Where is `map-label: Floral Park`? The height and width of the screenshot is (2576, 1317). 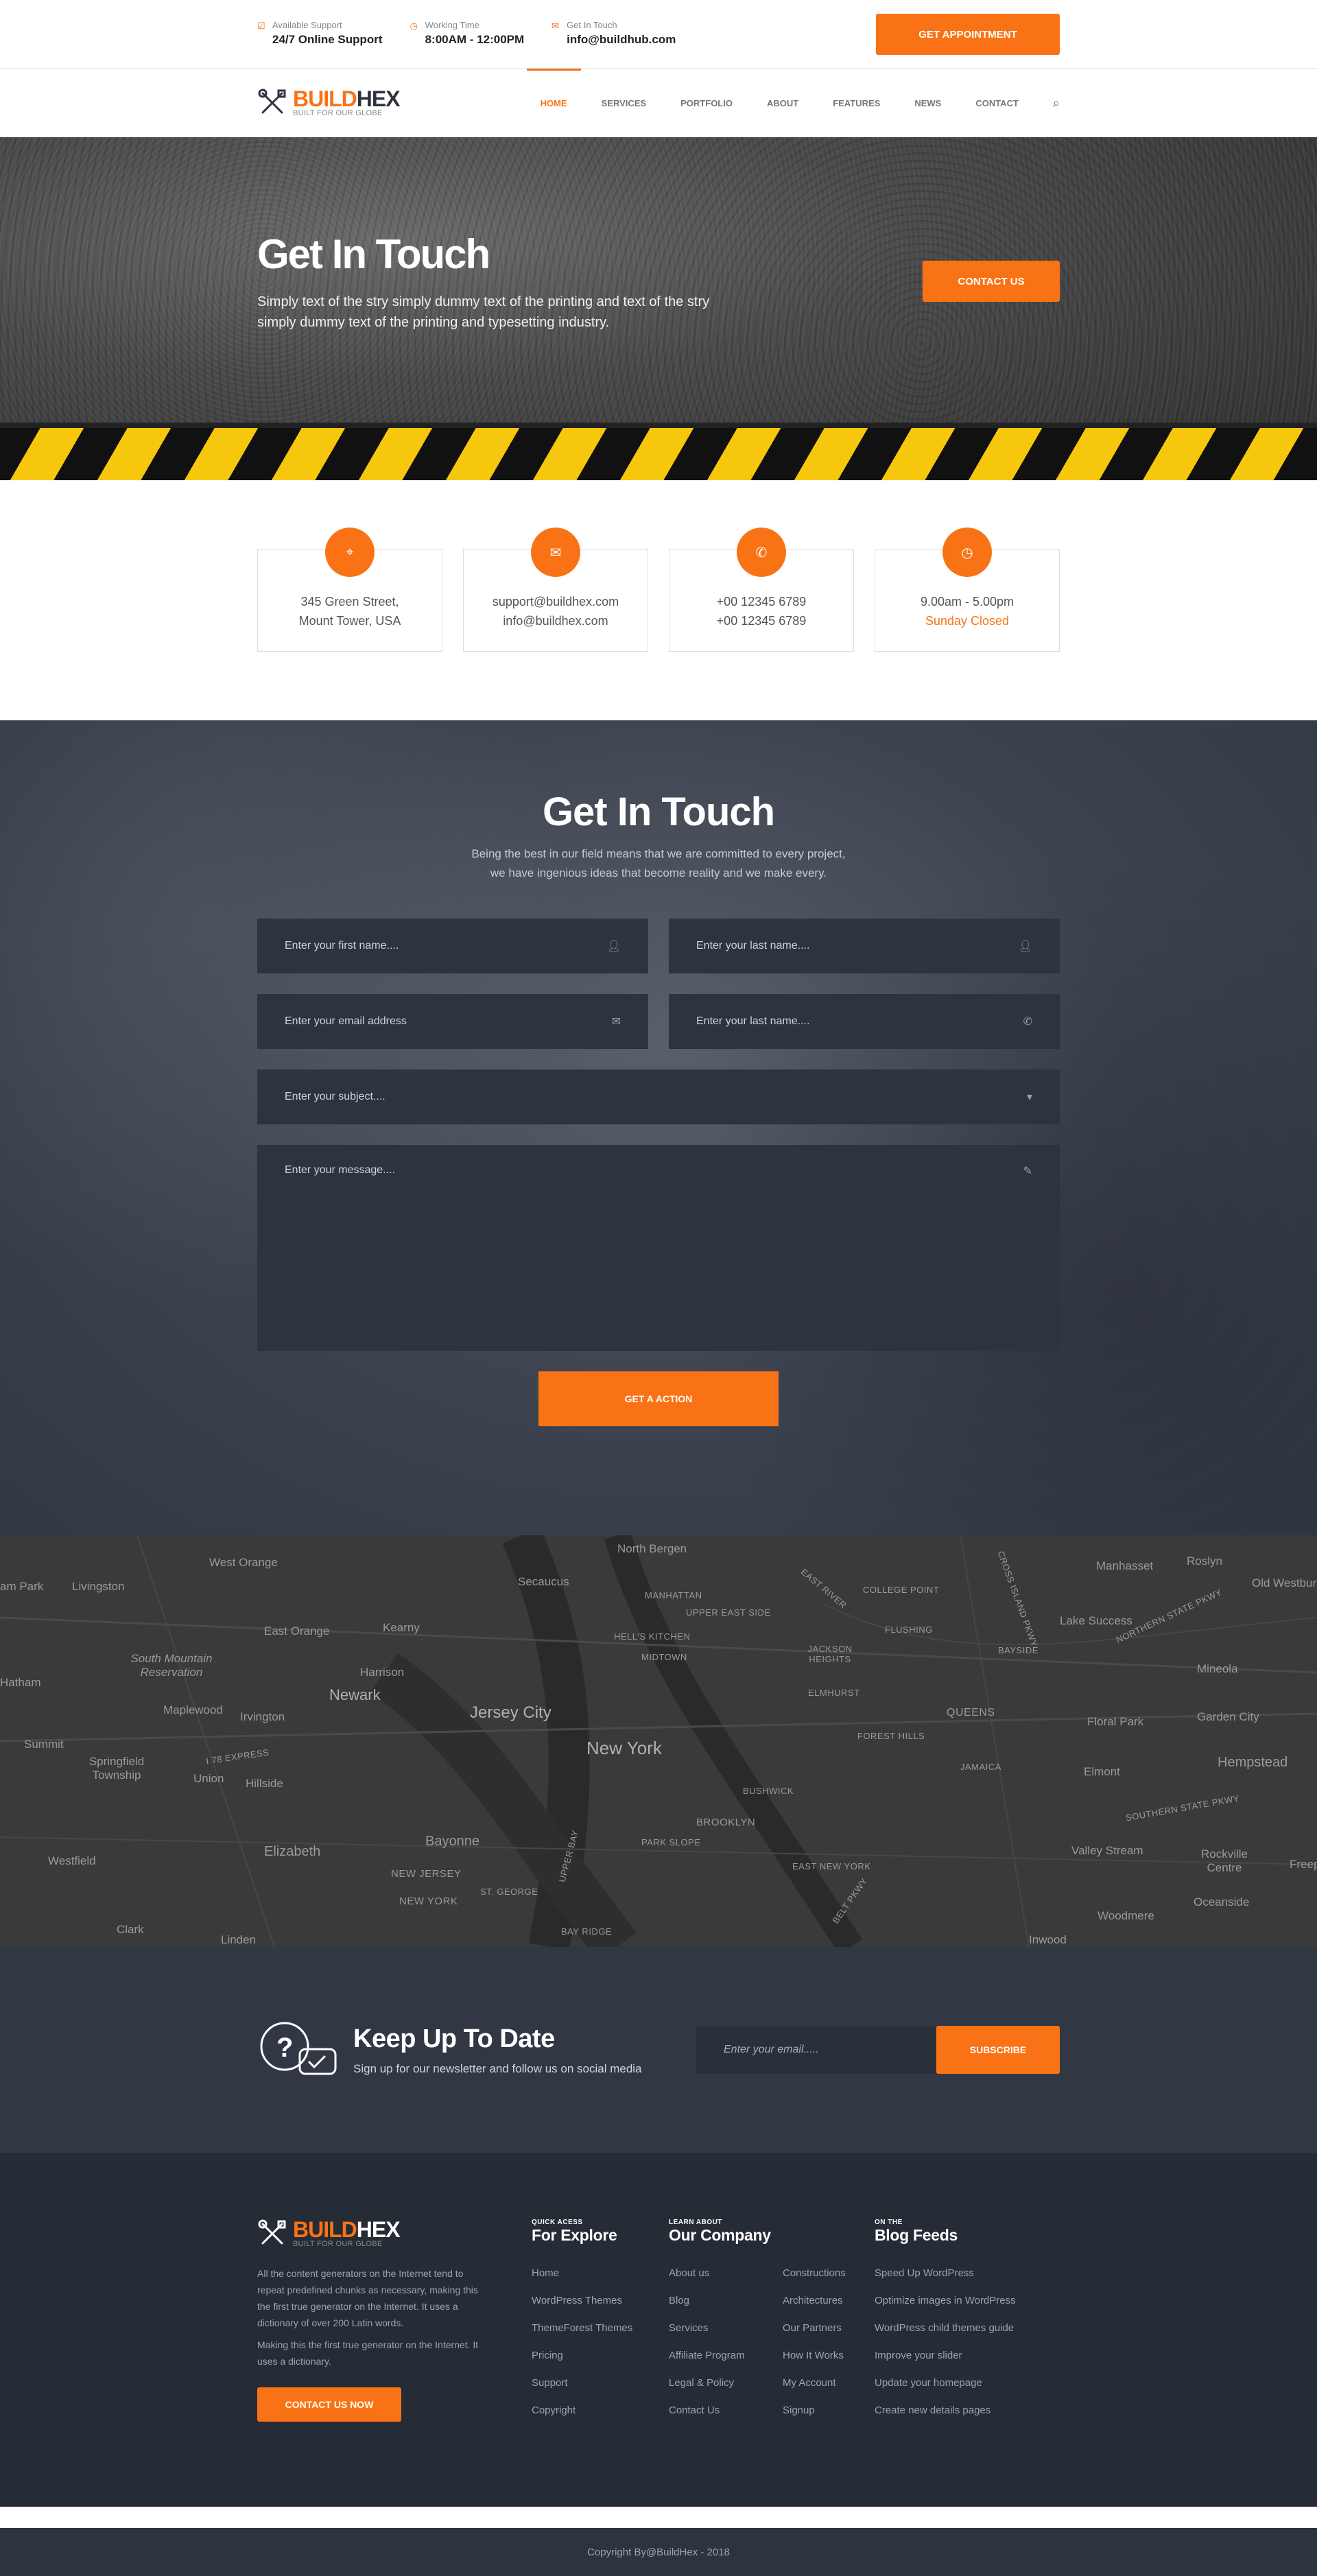 map-label: Floral Park is located at coordinates (1115, 1721).